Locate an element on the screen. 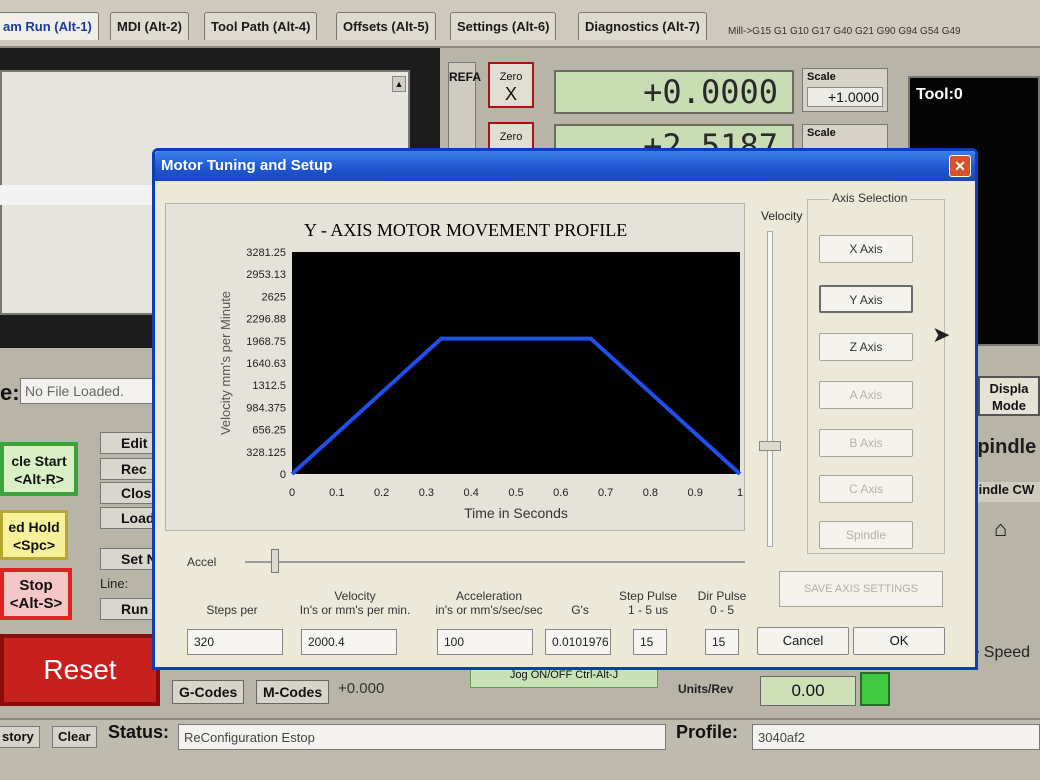  dialog-title-bar: Motor Tuning and Setup ✕ is located at coordinates (565, 166).